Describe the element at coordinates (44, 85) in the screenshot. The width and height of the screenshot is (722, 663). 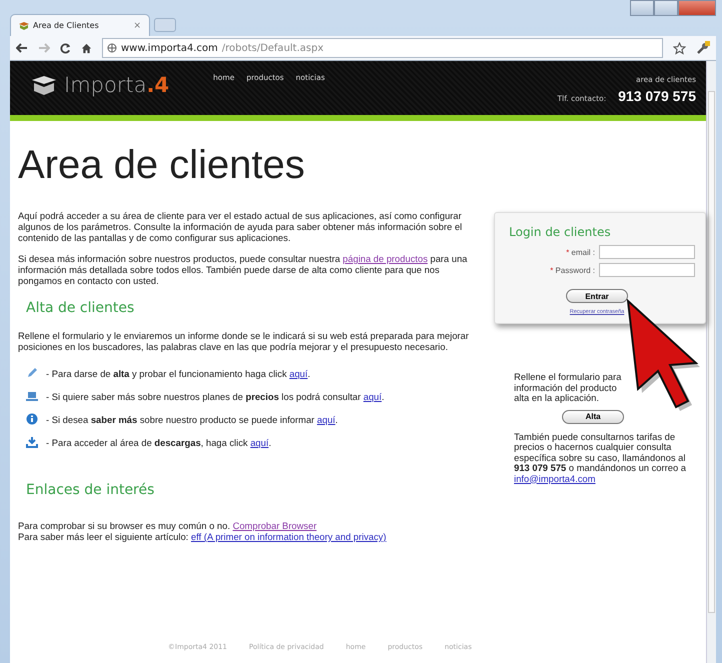
I see `box-icon` at that location.